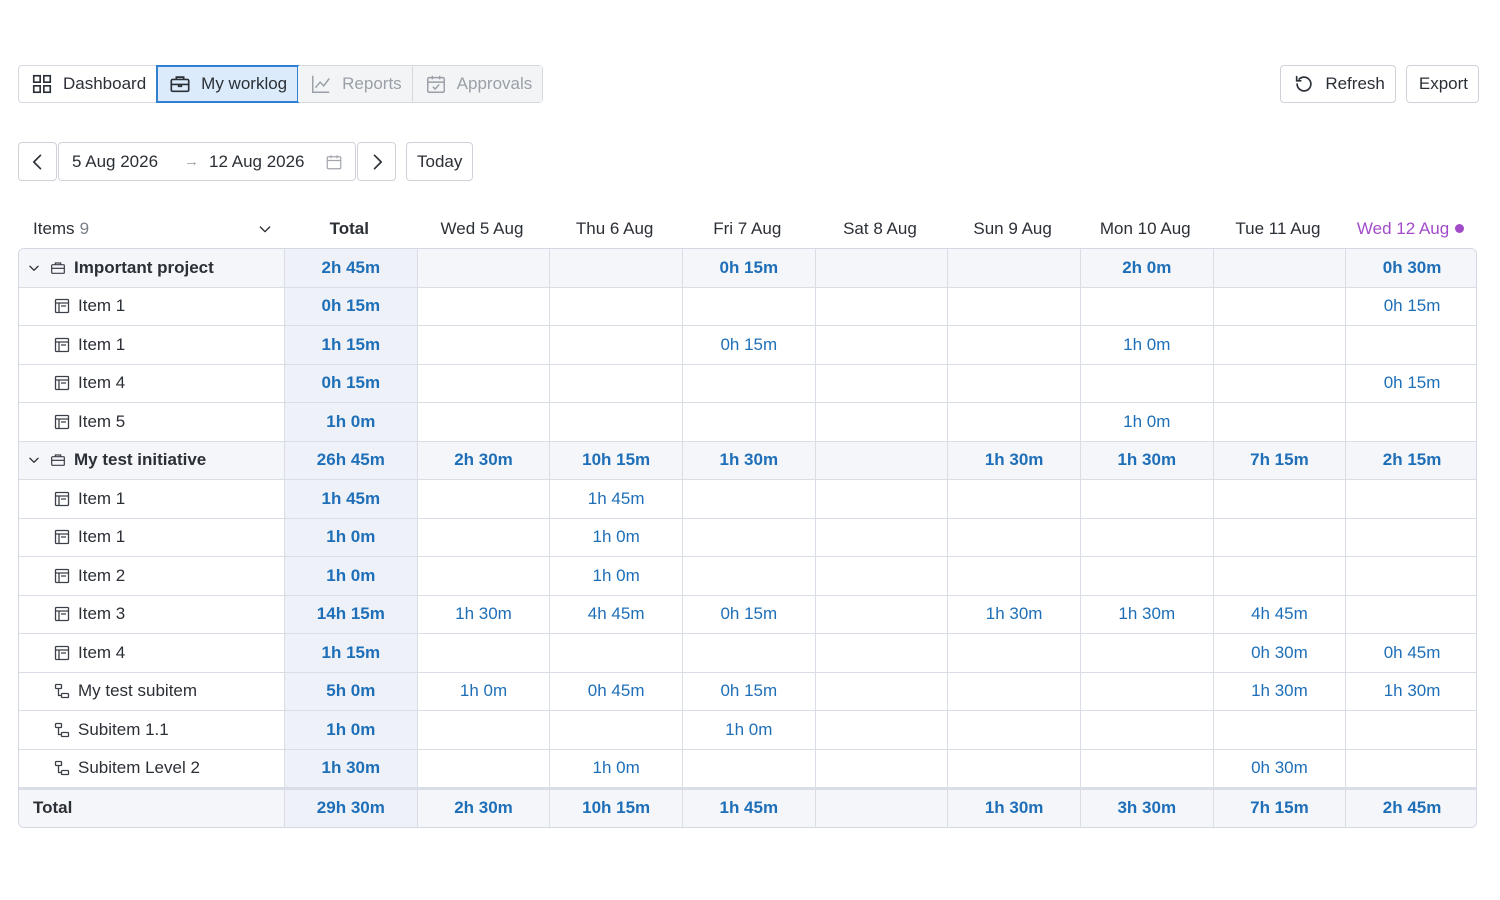 This screenshot has height=900, width=1500. Describe the element at coordinates (440, 161) in the screenshot. I see `today-button: Today` at that location.